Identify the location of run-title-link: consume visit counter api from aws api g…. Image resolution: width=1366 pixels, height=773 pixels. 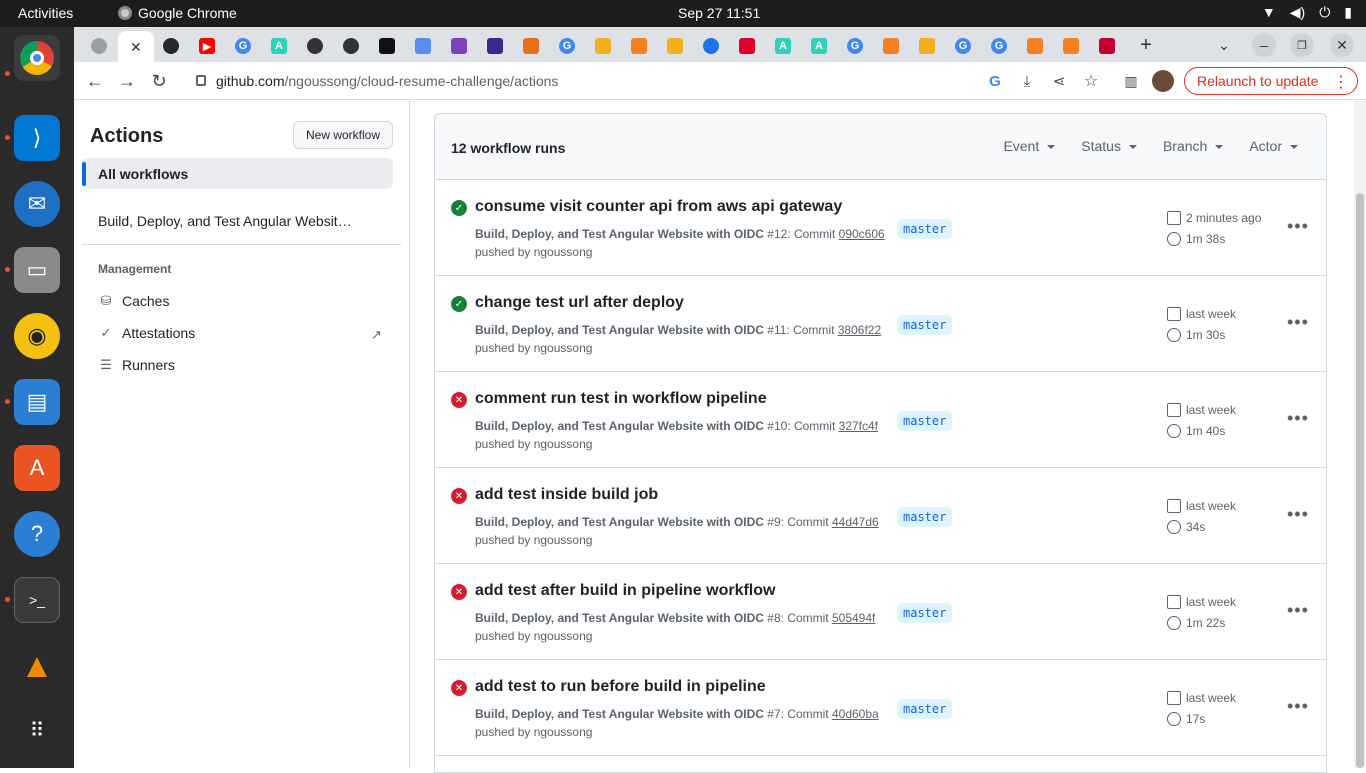
(658, 207).